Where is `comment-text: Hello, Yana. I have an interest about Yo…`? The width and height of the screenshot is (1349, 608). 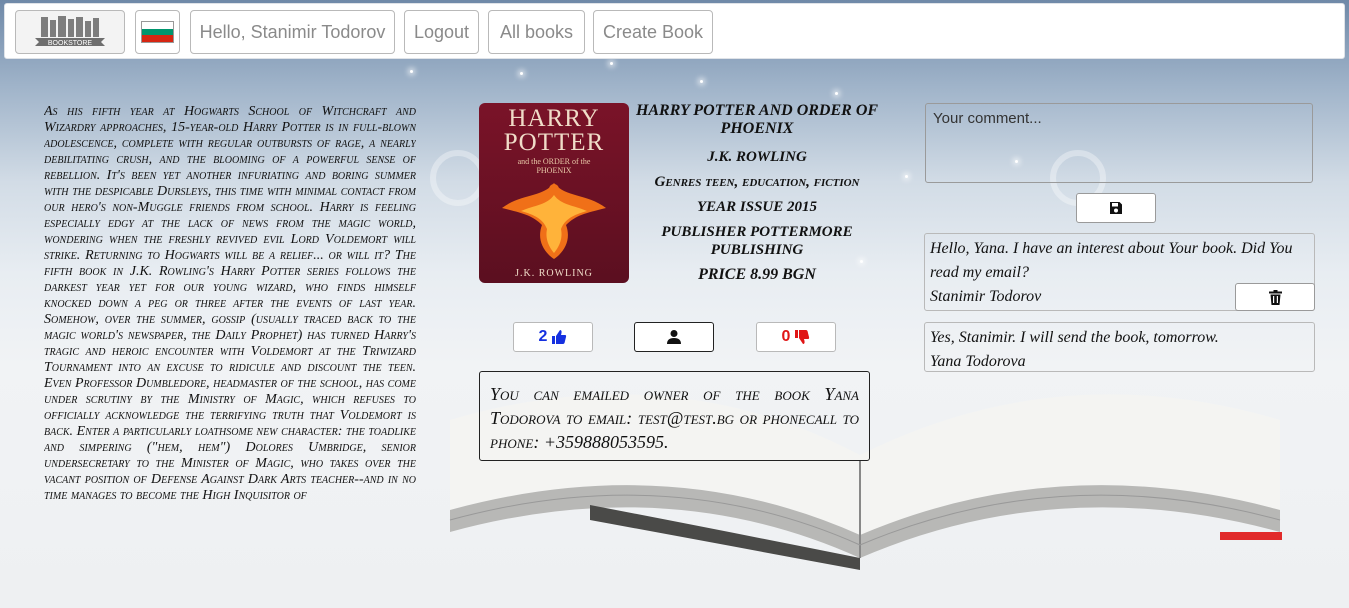 comment-text: Hello, Yana. I have an interest about Yo… is located at coordinates (1111, 260).